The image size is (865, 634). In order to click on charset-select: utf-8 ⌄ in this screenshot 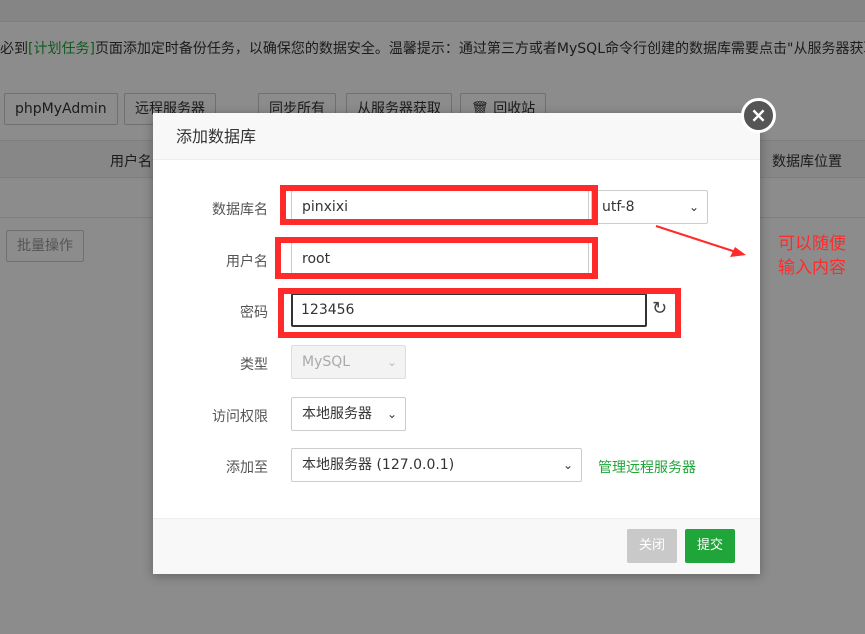, I will do `click(649, 207)`.